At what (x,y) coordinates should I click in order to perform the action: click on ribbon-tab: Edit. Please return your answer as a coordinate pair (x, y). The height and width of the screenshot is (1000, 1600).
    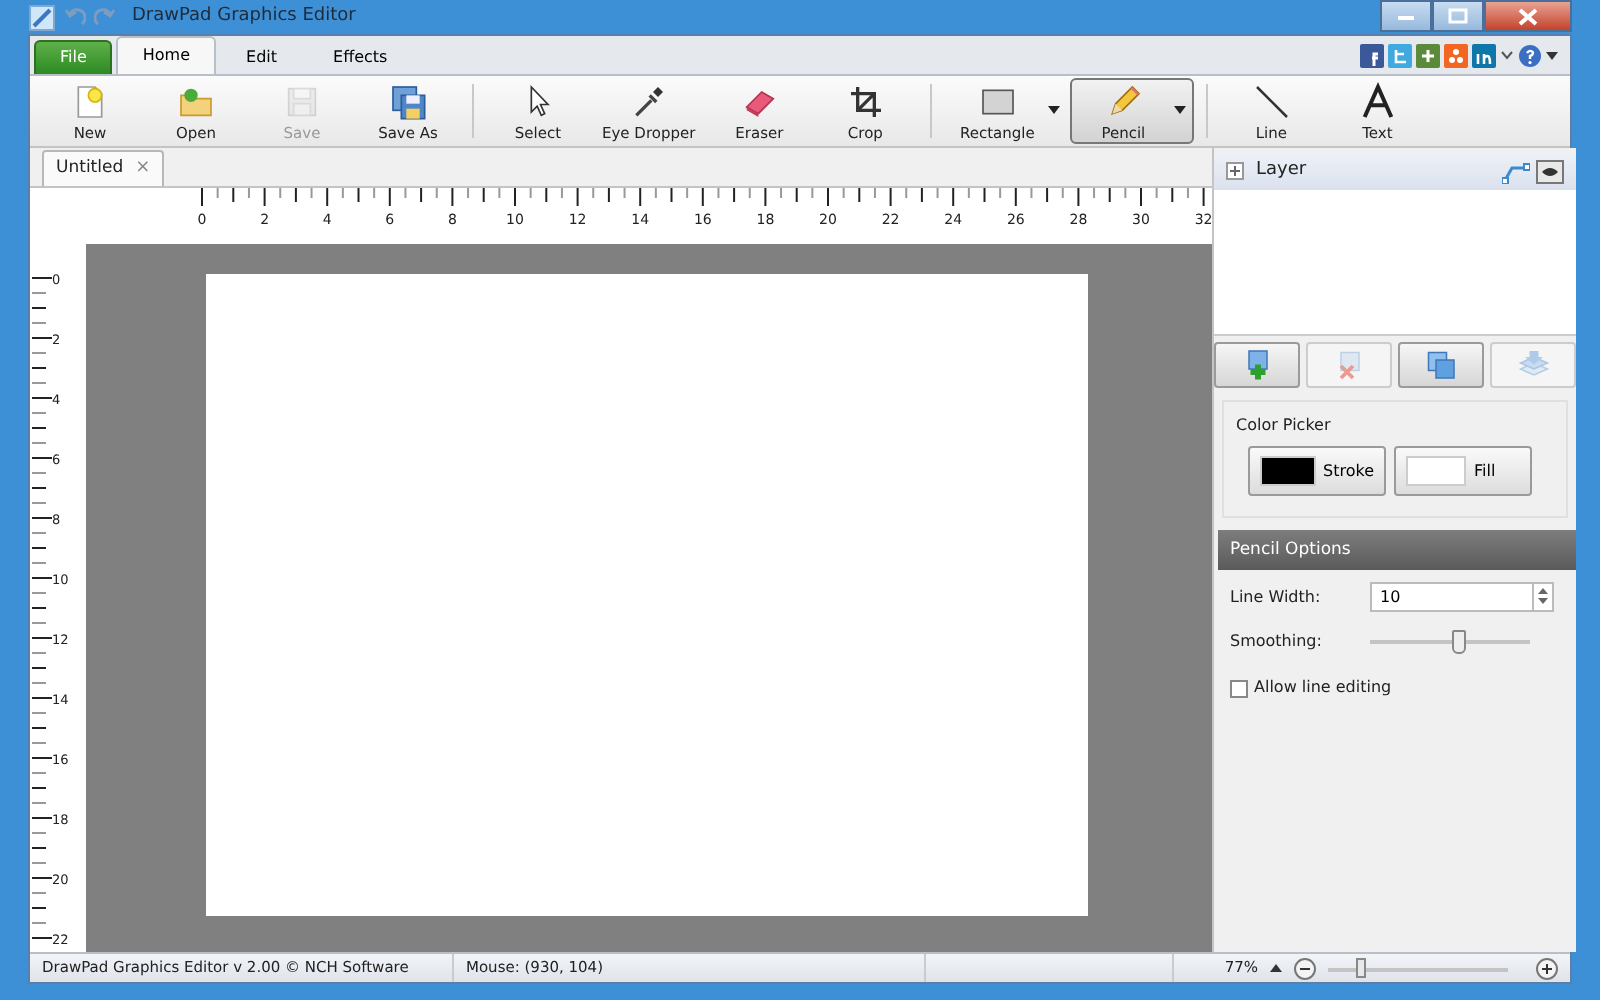
    Looking at the image, I should click on (262, 57).